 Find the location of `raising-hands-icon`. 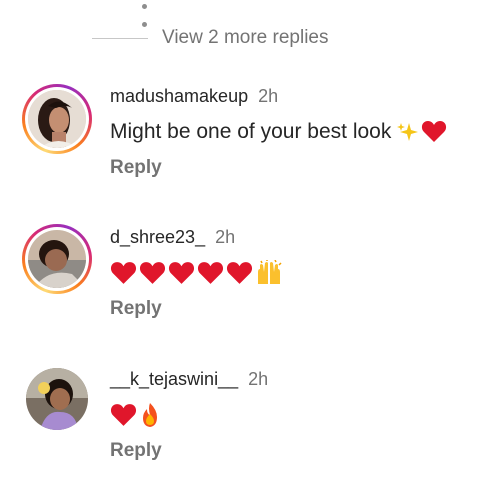

raising-hands-icon is located at coordinates (269, 273).